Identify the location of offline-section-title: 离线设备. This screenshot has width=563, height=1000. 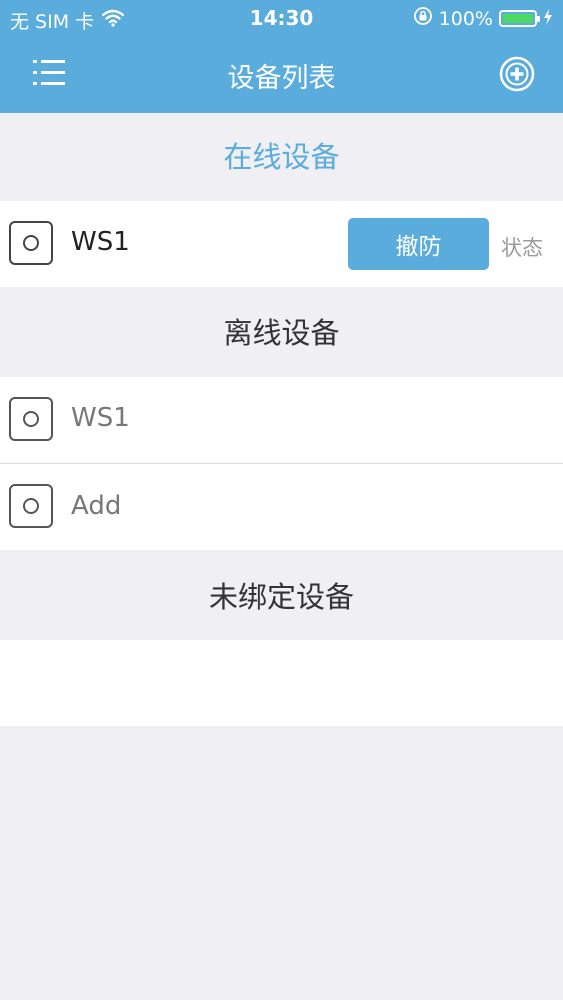
(281, 332).